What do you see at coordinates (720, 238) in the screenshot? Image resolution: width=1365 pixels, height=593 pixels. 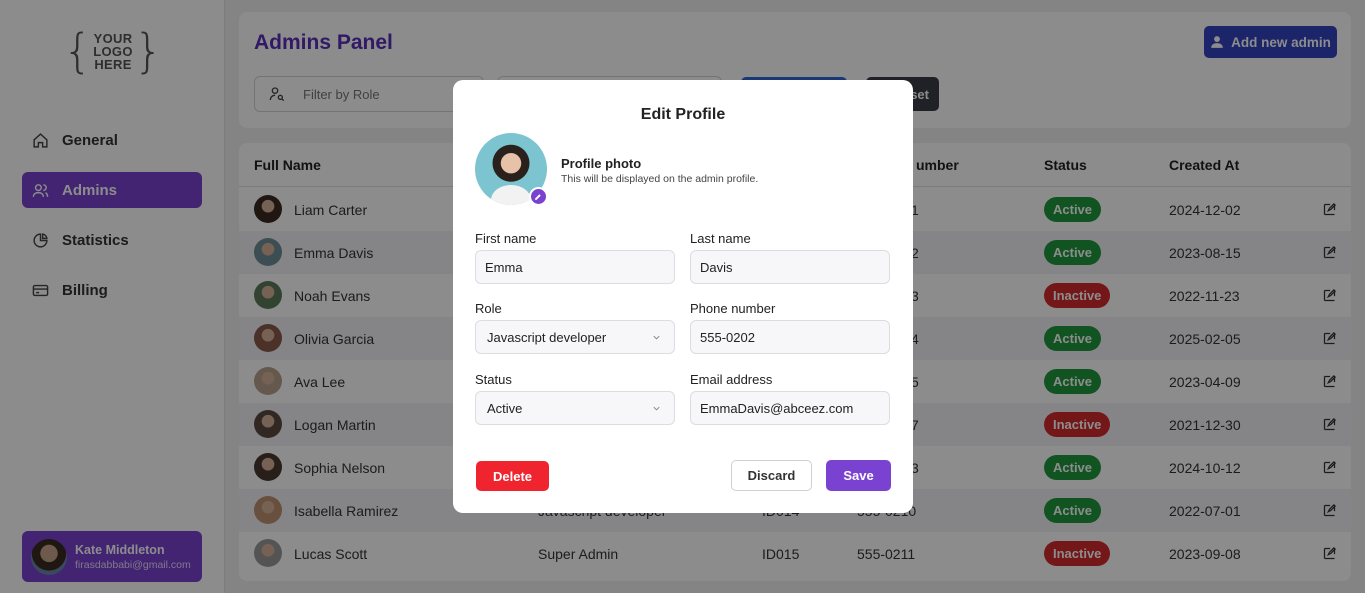 I see `last-name-label: Last name` at bounding box center [720, 238].